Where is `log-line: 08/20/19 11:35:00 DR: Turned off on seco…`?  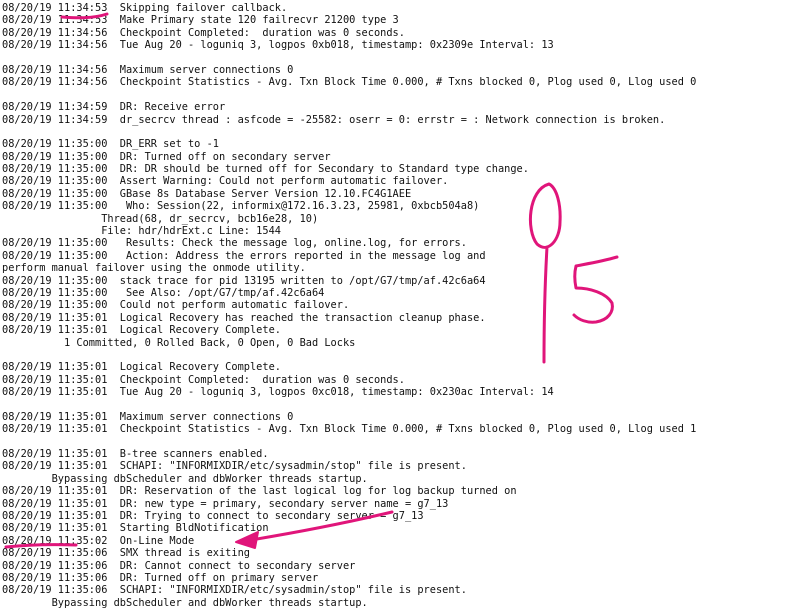 log-line: 08/20/19 11:35:00 DR: Turned off on seco… is located at coordinates (166, 156).